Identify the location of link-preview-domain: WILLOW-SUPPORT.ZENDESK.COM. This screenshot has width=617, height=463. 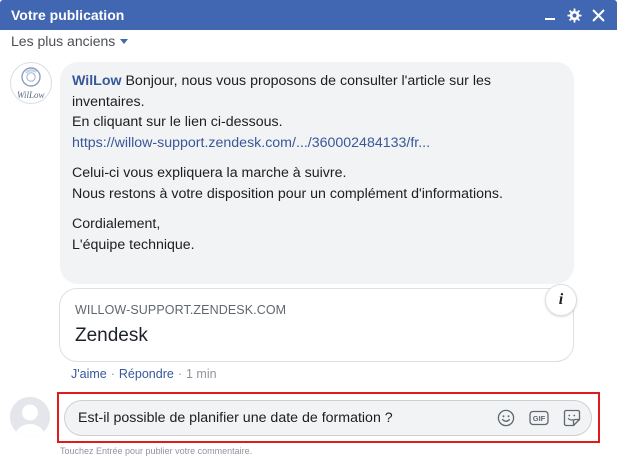
(181, 310).